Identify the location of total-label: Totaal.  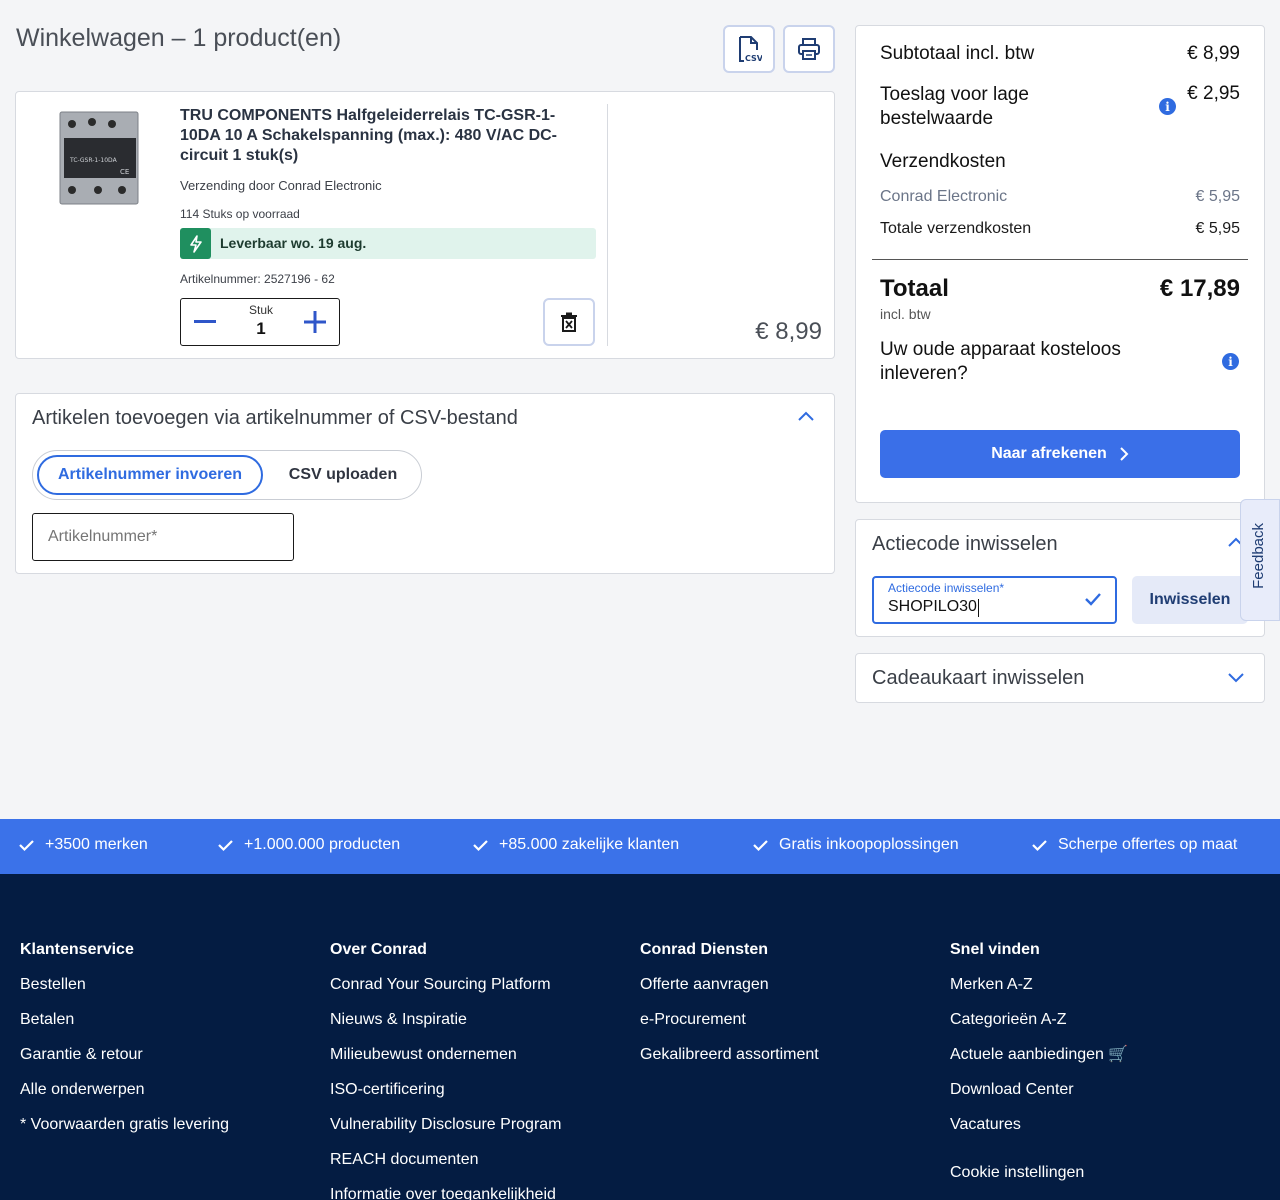
(914, 288).